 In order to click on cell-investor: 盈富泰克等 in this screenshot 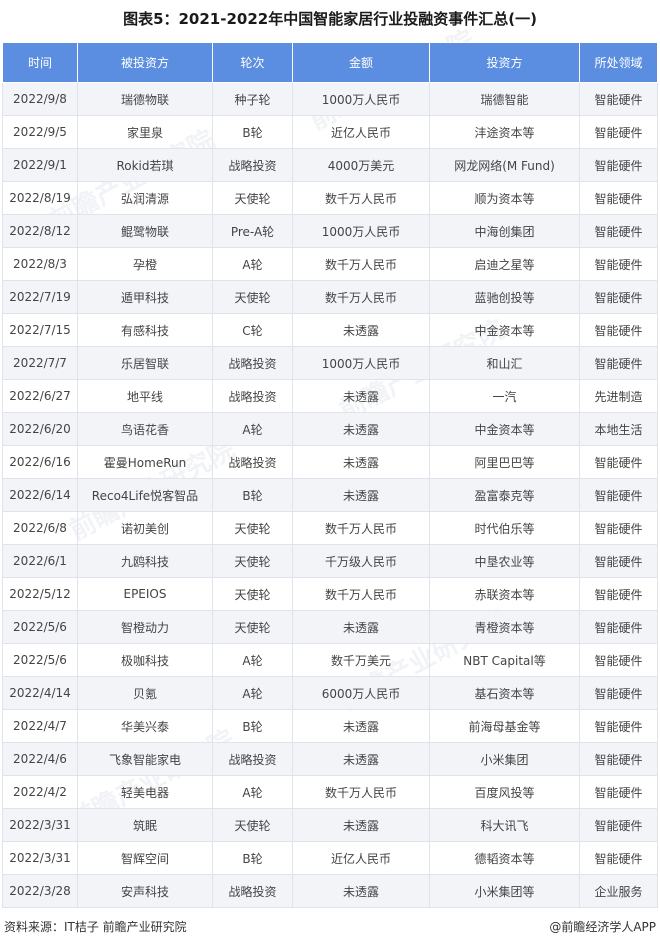, I will do `click(504, 495)`.